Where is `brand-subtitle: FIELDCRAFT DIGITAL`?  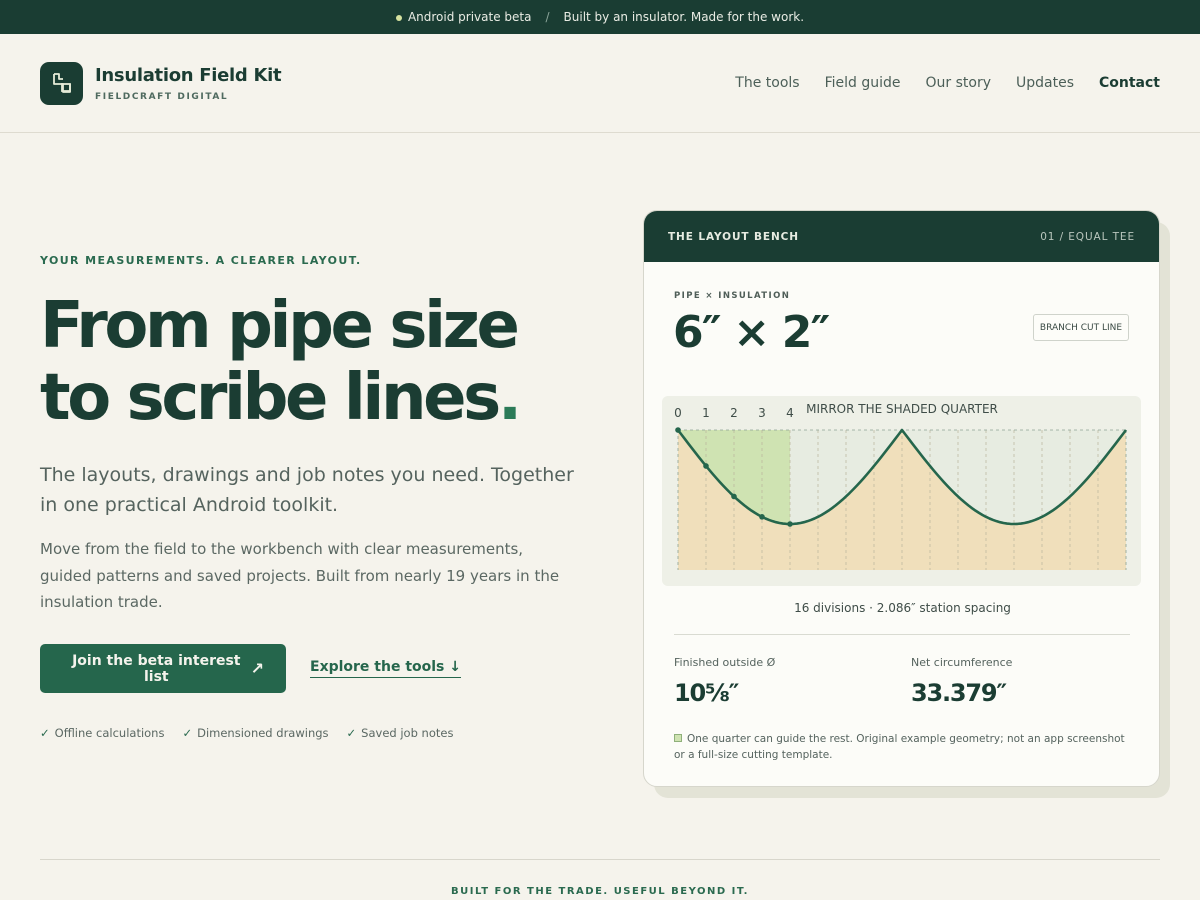 brand-subtitle: FIELDCRAFT DIGITAL is located at coordinates (162, 96).